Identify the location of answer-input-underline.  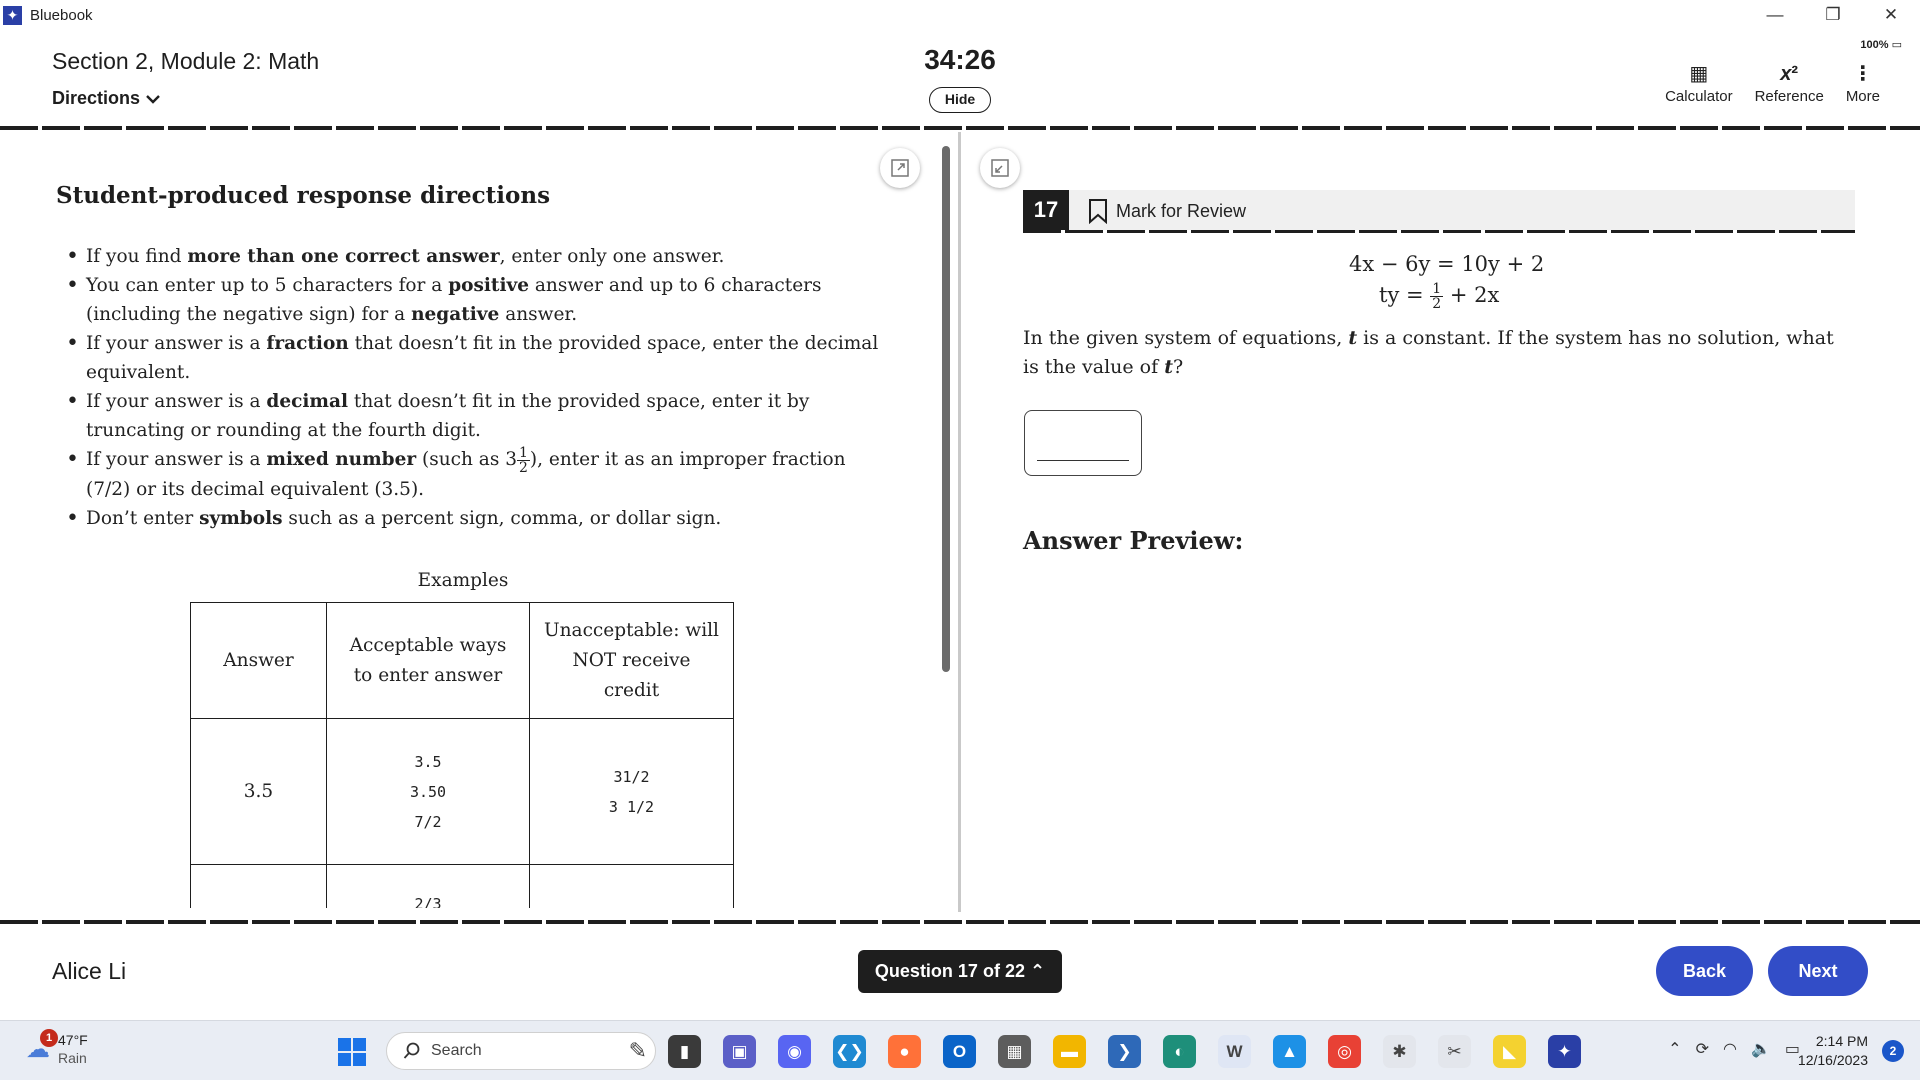
(1083, 460).